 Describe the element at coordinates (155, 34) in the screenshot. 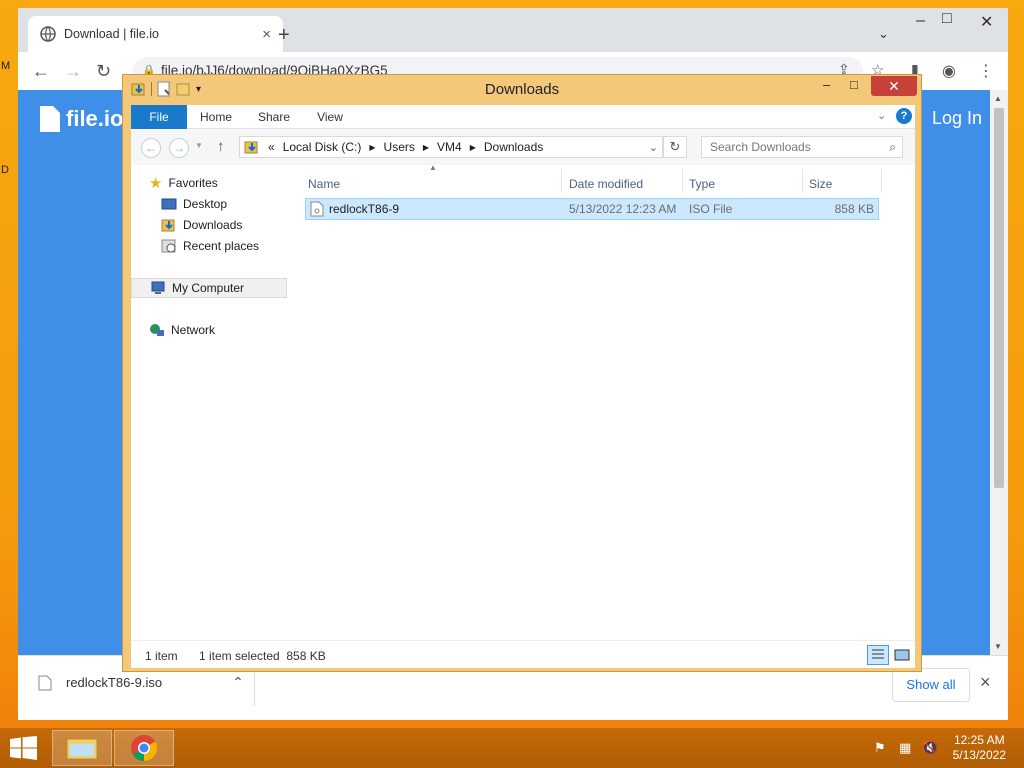

I see `browser-tab: Download | file.io ×` at that location.